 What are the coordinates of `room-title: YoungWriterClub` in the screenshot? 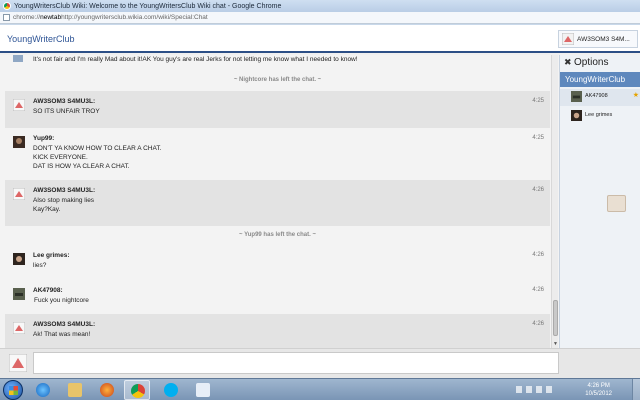 It's located at (600, 79).